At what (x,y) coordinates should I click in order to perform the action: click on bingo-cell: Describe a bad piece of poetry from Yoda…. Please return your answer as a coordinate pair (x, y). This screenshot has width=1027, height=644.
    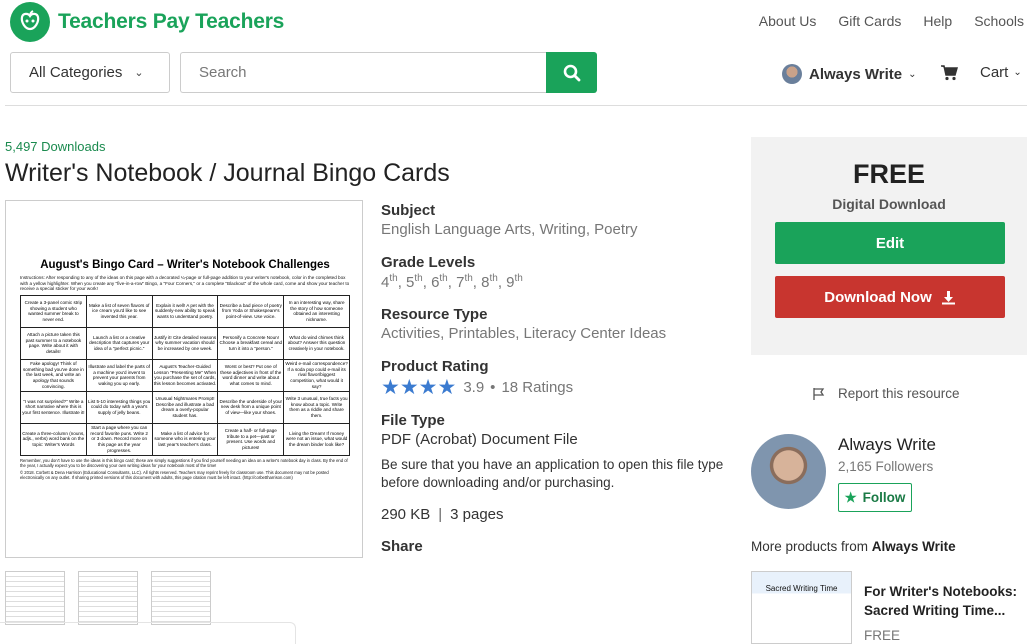
    Looking at the image, I should click on (251, 311).